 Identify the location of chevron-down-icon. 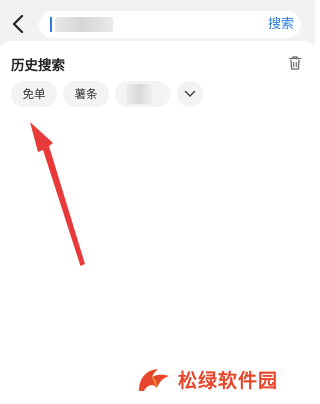
(190, 93).